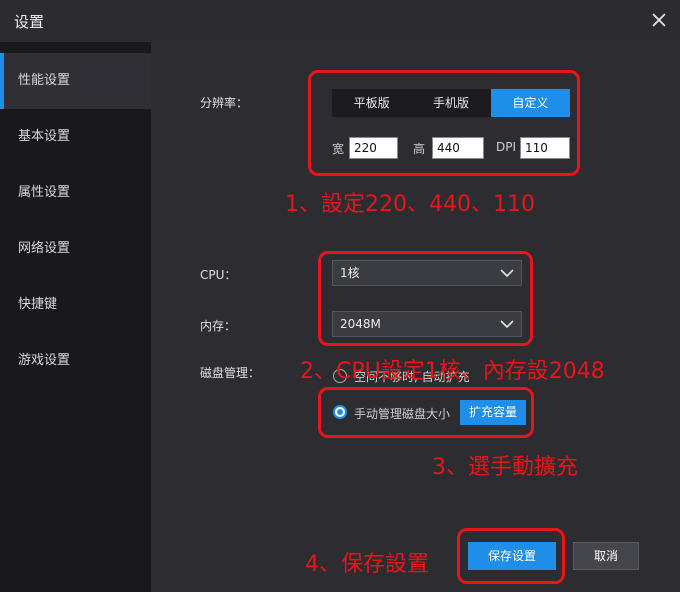 Image resolution: width=680 pixels, height=592 pixels. What do you see at coordinates (218, 275) in the screenshot?
I see `cpu-label: CPU：` at bounding box center [218, 275].